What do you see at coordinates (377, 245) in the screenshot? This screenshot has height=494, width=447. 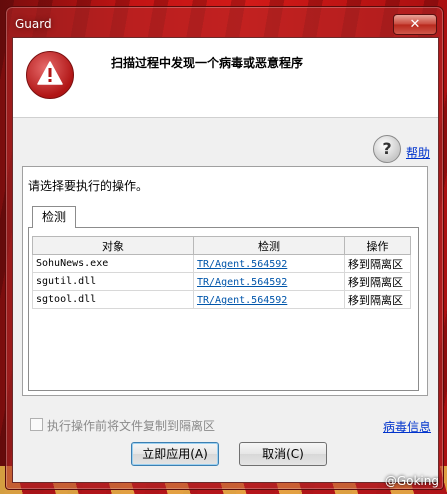 I see `column-header-action: 操作` at bounding box center [377, 245].